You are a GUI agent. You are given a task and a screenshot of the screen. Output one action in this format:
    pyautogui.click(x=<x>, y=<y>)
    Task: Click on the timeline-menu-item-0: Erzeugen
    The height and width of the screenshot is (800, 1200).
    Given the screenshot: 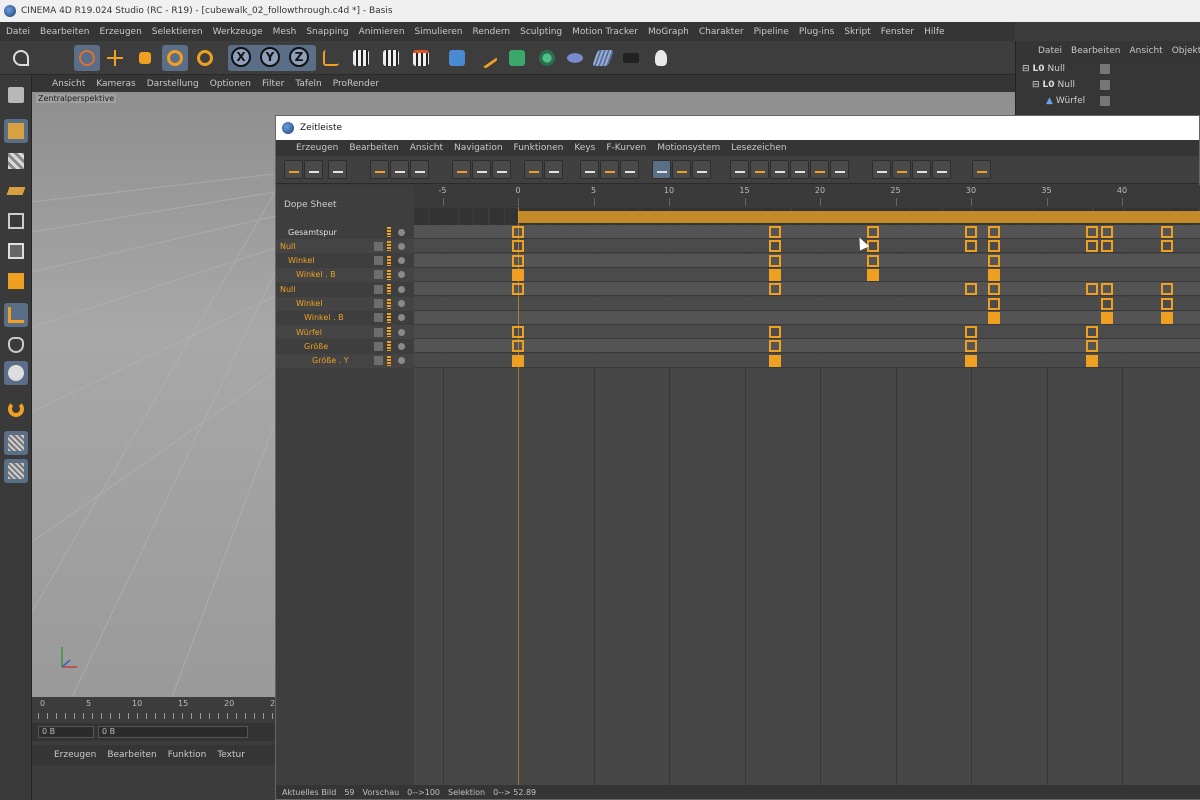 What is the action you would take?
    pyautogui.click(x=317, y=148)
    